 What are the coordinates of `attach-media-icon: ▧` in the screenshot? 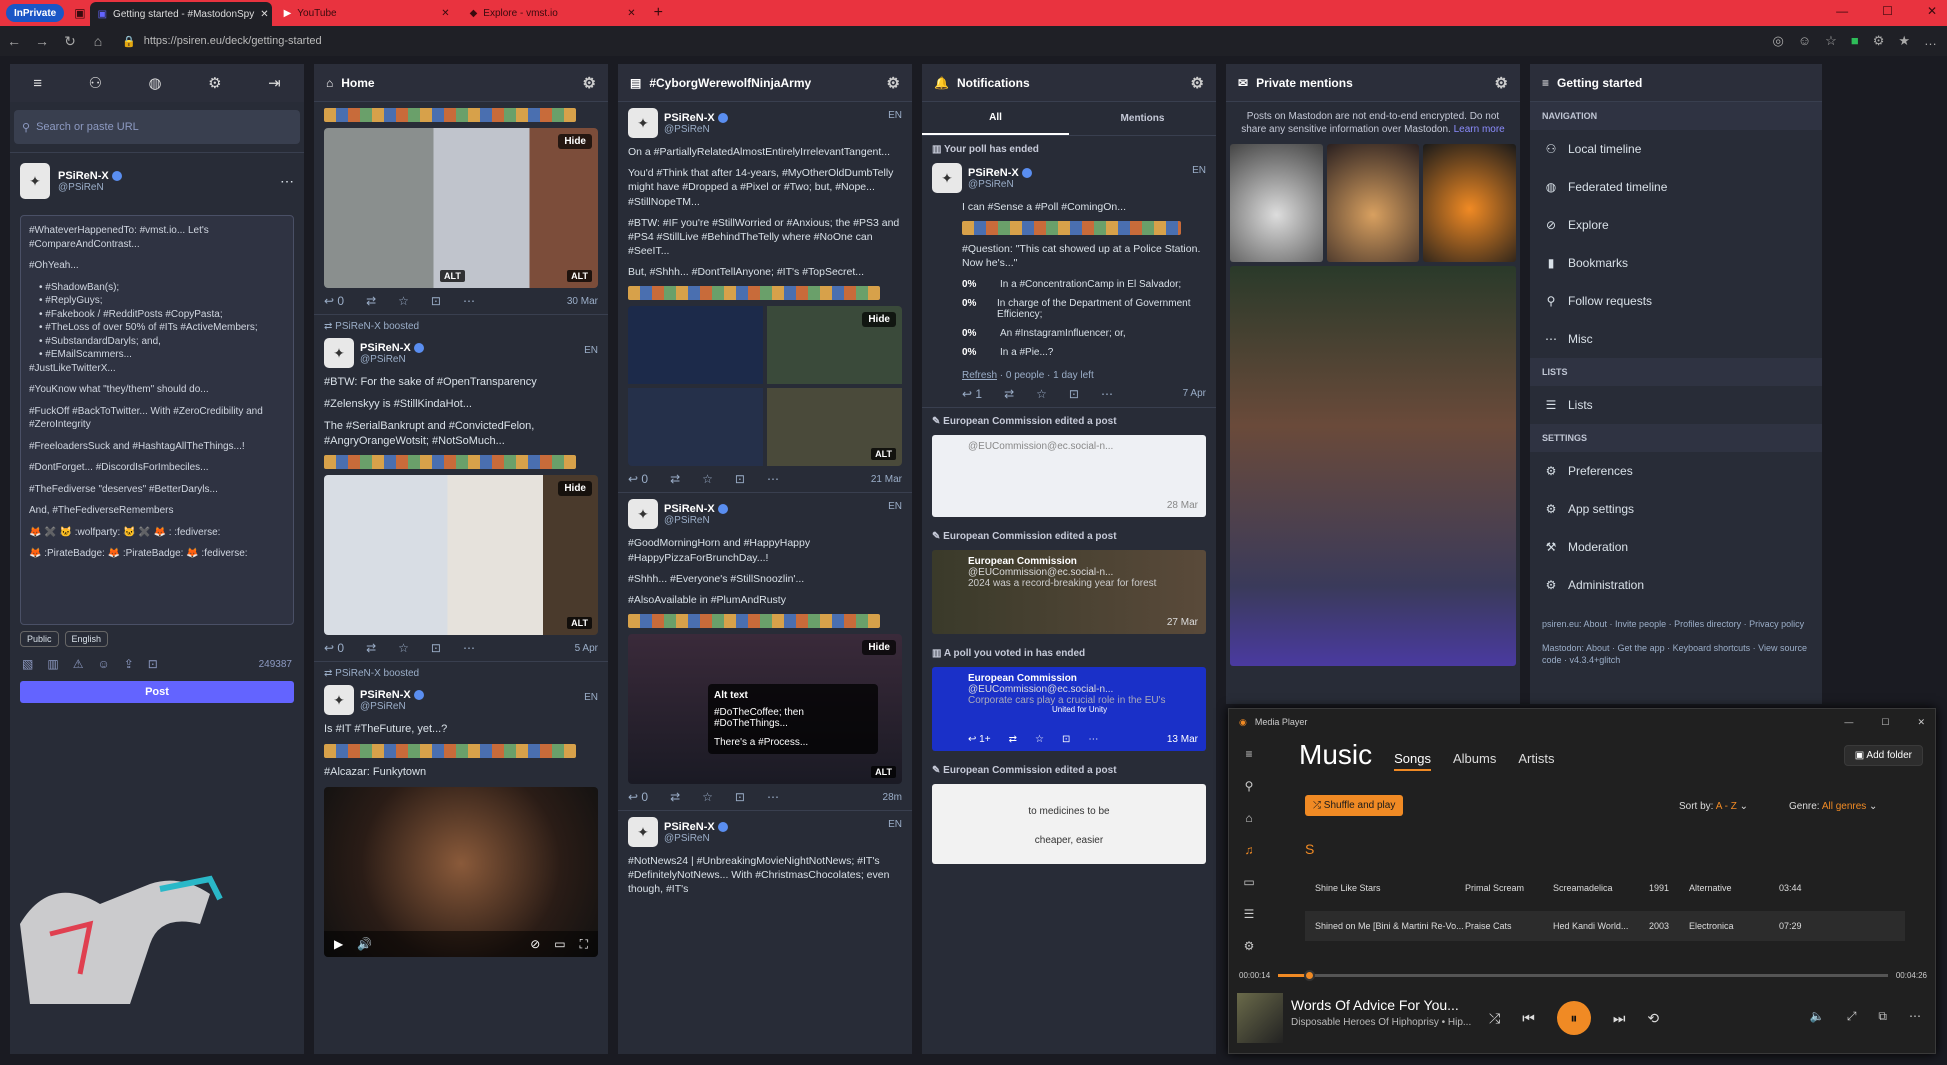 It's located at (27, 664).